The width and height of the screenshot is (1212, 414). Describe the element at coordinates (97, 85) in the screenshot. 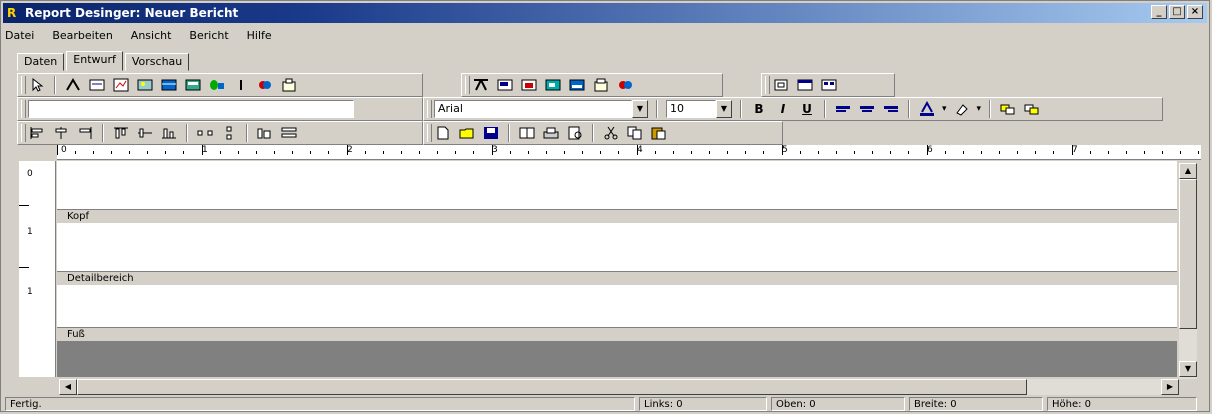

I see `textbox-tool-icon` at that location.